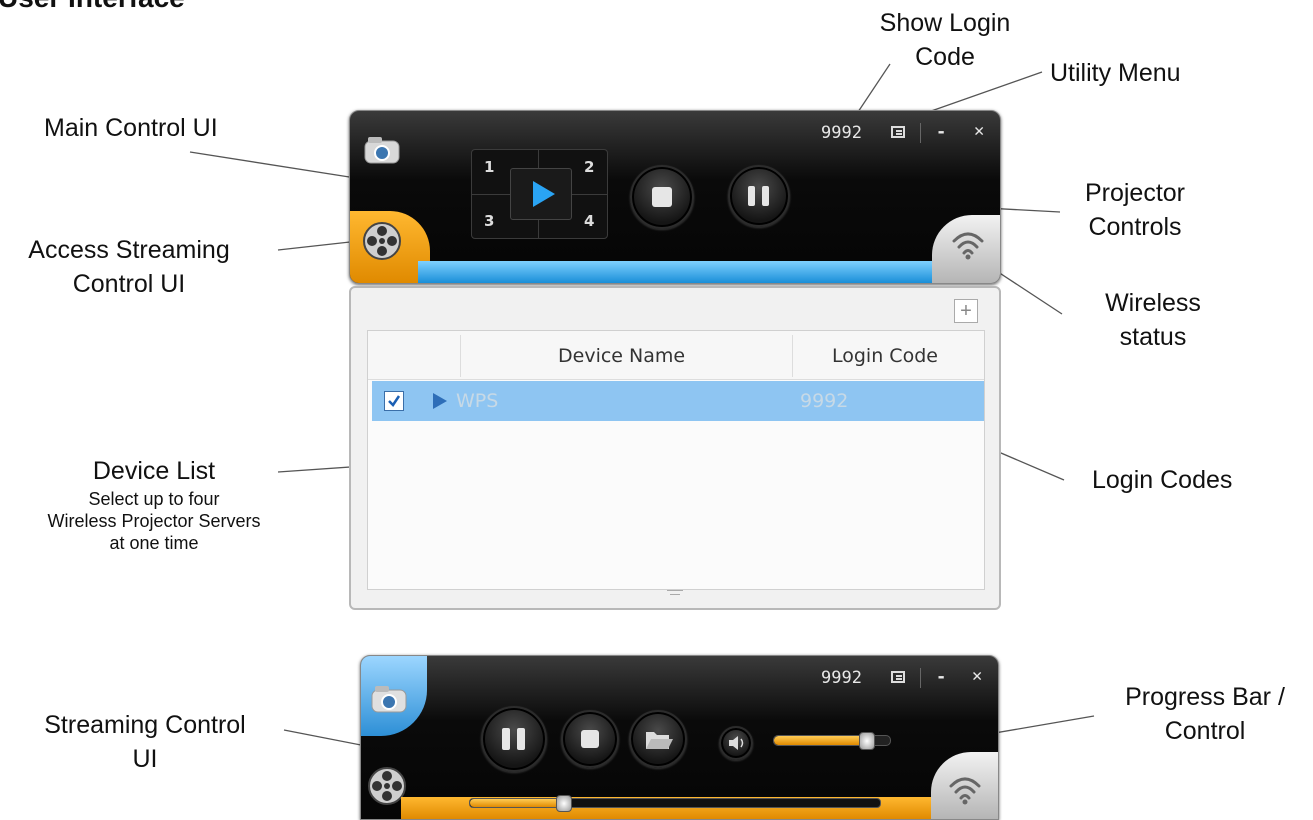 This screenshot has height=820, width=1313. Describe the element at coordinates (154, 521) in the screenshot. I see `device-list-desc-line: Wireless Projector Servers` at that location.